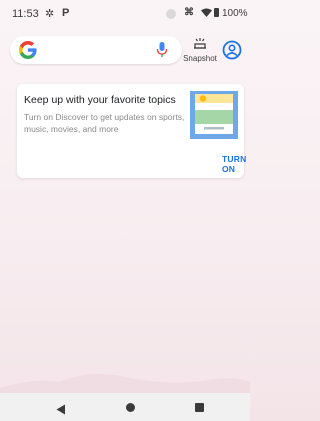  Describe the element at coordinates (232, 52) in the screenshot. I see `account-circle-icon` at that location.